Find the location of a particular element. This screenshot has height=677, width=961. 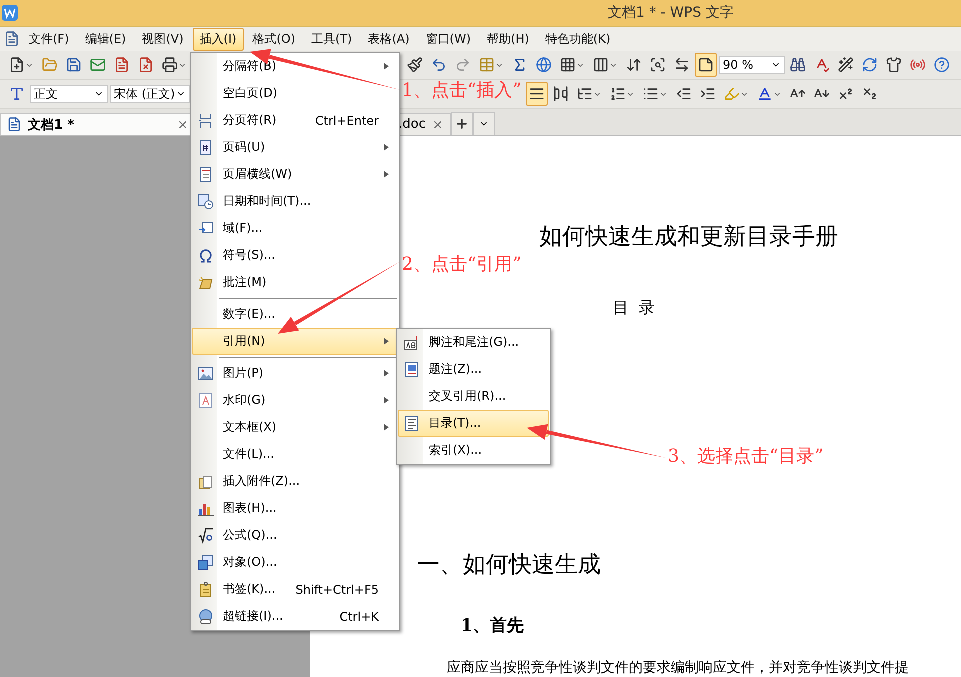

plus-icon is located at coordinates (462, 124).